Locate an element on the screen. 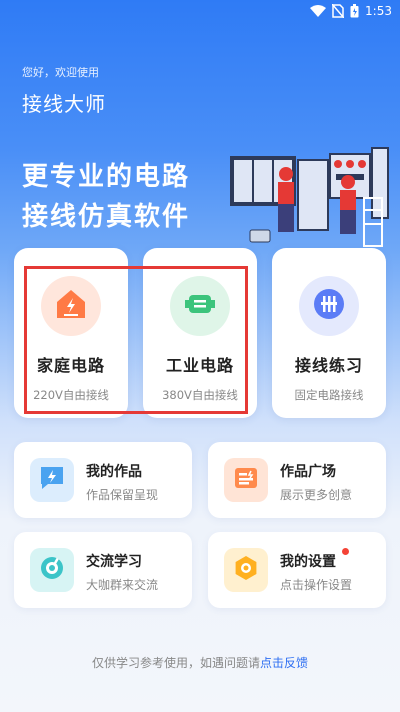 The height and width of the screenshot is (712, 400). card-exchange-learning: 交流学习 大咖群来交流 is located at coordinates (103, 570).